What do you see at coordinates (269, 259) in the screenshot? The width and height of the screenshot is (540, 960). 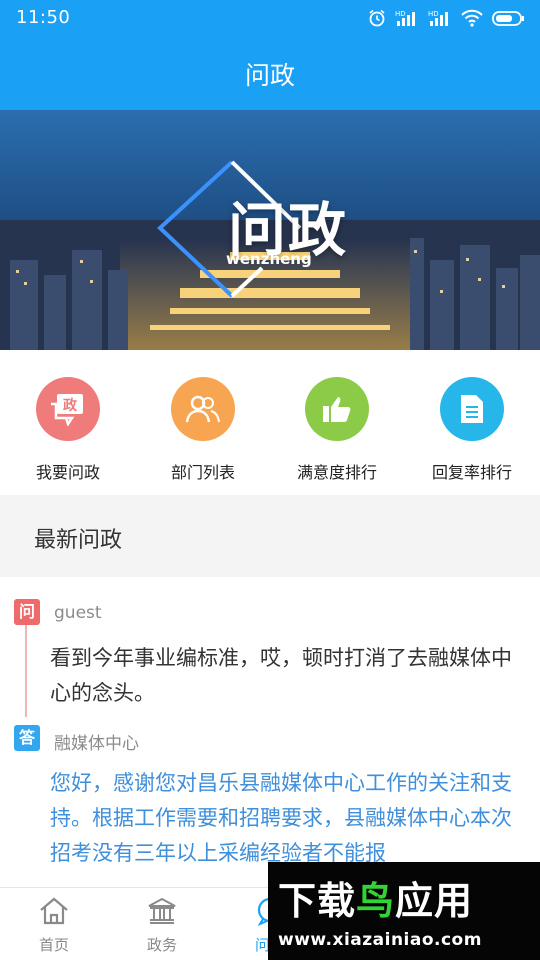 I see `banner-subtitle: wenzheng` at bounding box center [269, 259].